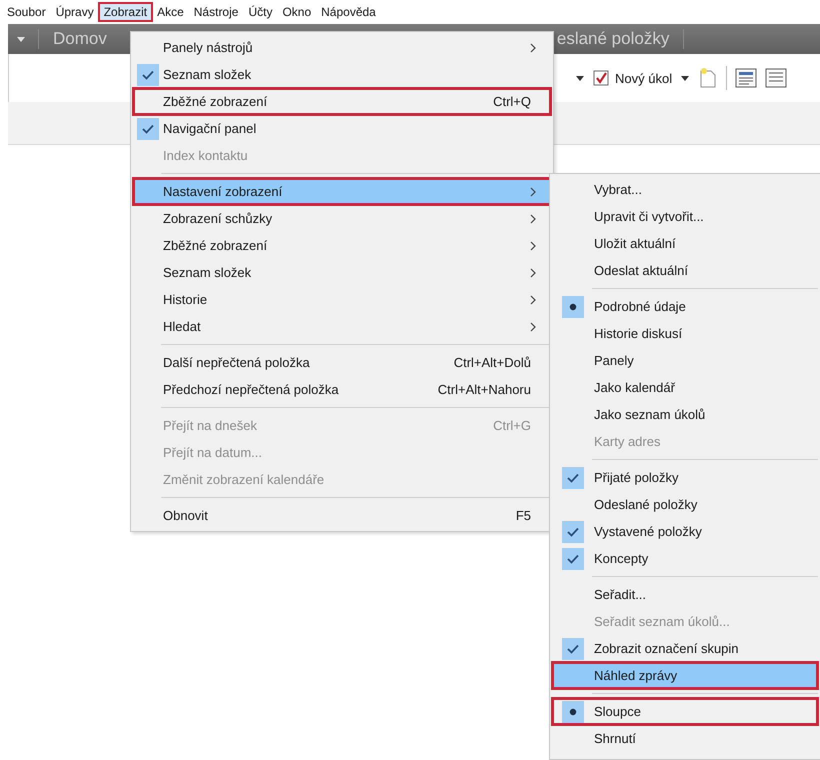 This screenshot has width=820, height=760. Describe the element at coordinates (342, 47) in the screenshot. I see `menu-item: Panely nástrojů` at that location.